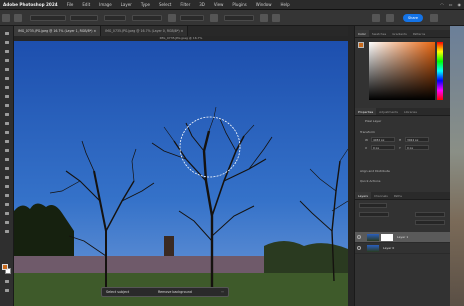  What do you see at coordinates (434, 18) in the screenshot?
I see `cloud-icon` at bounding box center [434, 18].